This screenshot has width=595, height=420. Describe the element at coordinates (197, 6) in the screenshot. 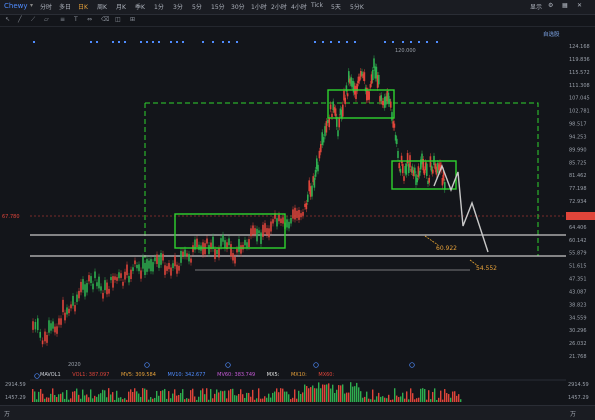

I see `tab-8: 5分` at that location.